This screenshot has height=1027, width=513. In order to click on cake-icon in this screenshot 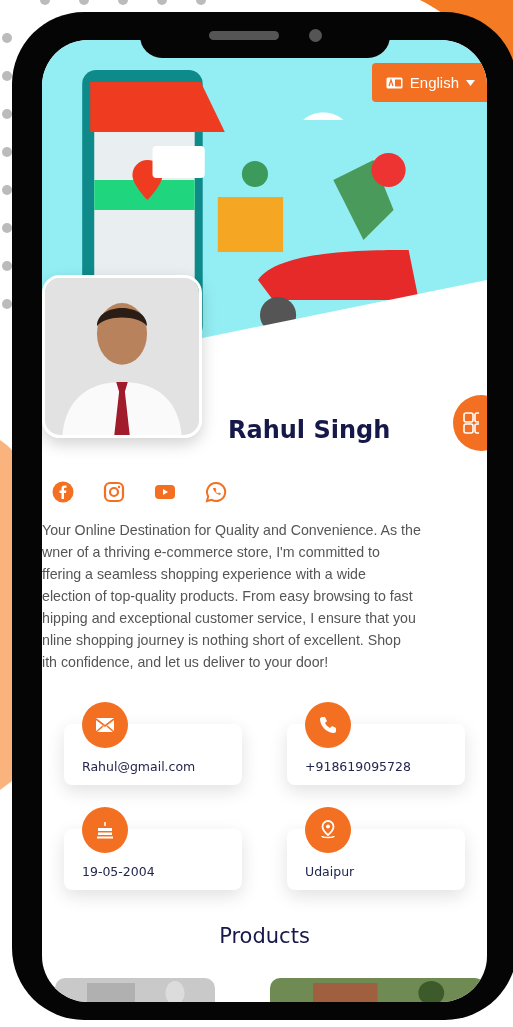, I will do `click(105, 830)`.